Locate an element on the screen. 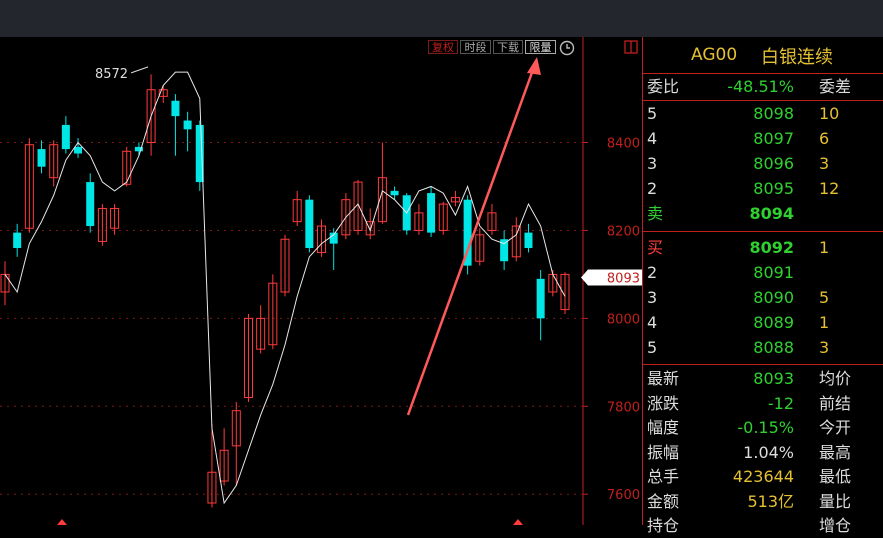 Image resolution: width=883 pixels, height=538 pixels. bid-row: 4 8089 1 is located at coordinates (763, 323).